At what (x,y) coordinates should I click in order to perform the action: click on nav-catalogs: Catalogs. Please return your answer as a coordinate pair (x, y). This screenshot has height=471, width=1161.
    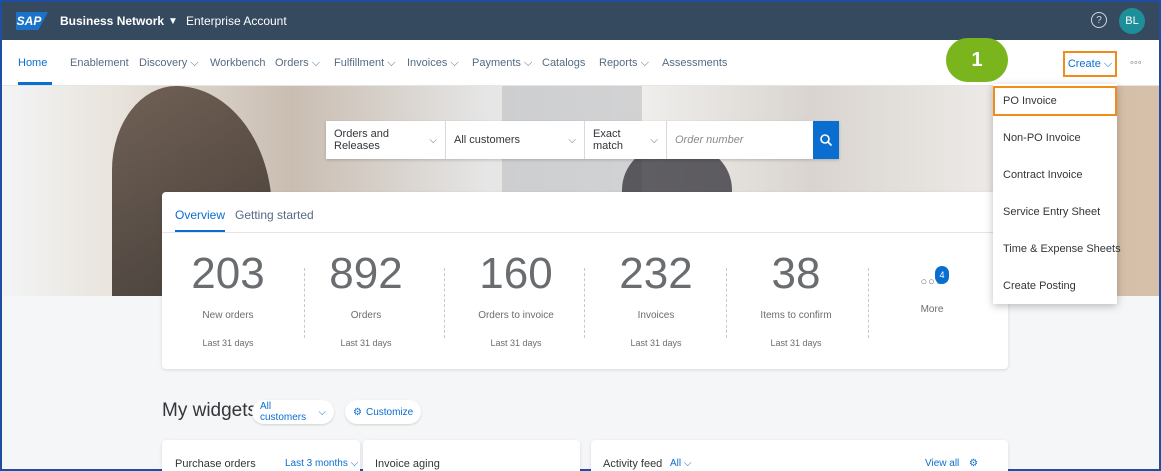
    Looking at the image, I should click on (563, 63).